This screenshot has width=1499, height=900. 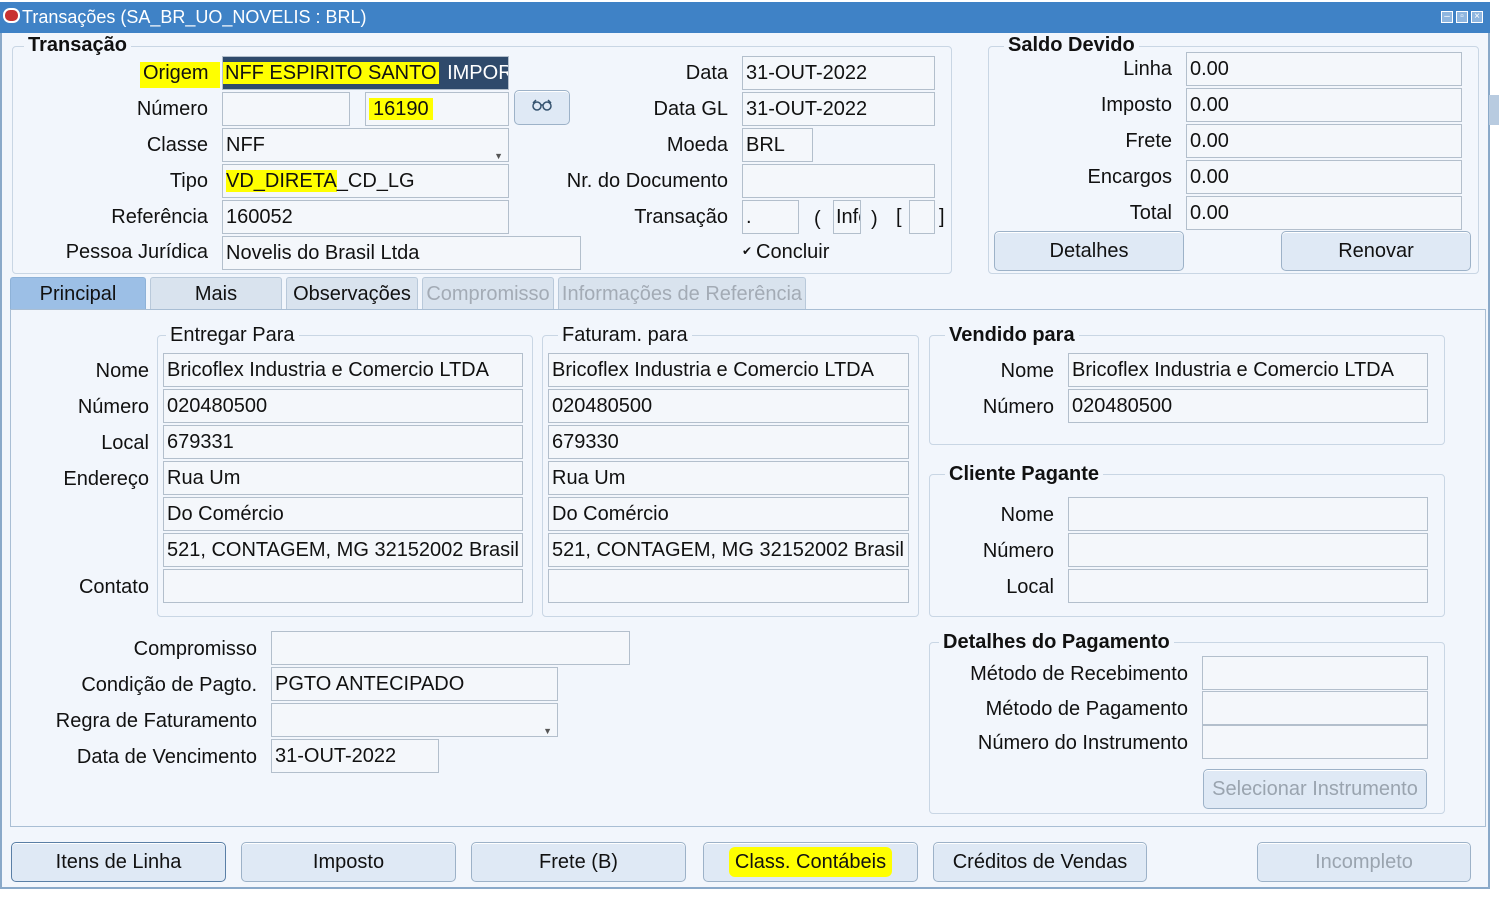 I want to click on total-field: 0.00, so click(x=1324, y=213).